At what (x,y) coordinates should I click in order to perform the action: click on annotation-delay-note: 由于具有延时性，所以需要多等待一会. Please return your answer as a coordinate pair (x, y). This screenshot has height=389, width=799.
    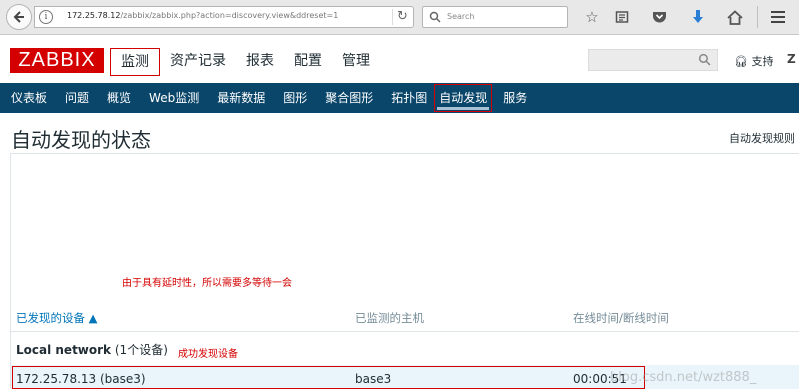
    Looking at the image, I should click on (207, 283).